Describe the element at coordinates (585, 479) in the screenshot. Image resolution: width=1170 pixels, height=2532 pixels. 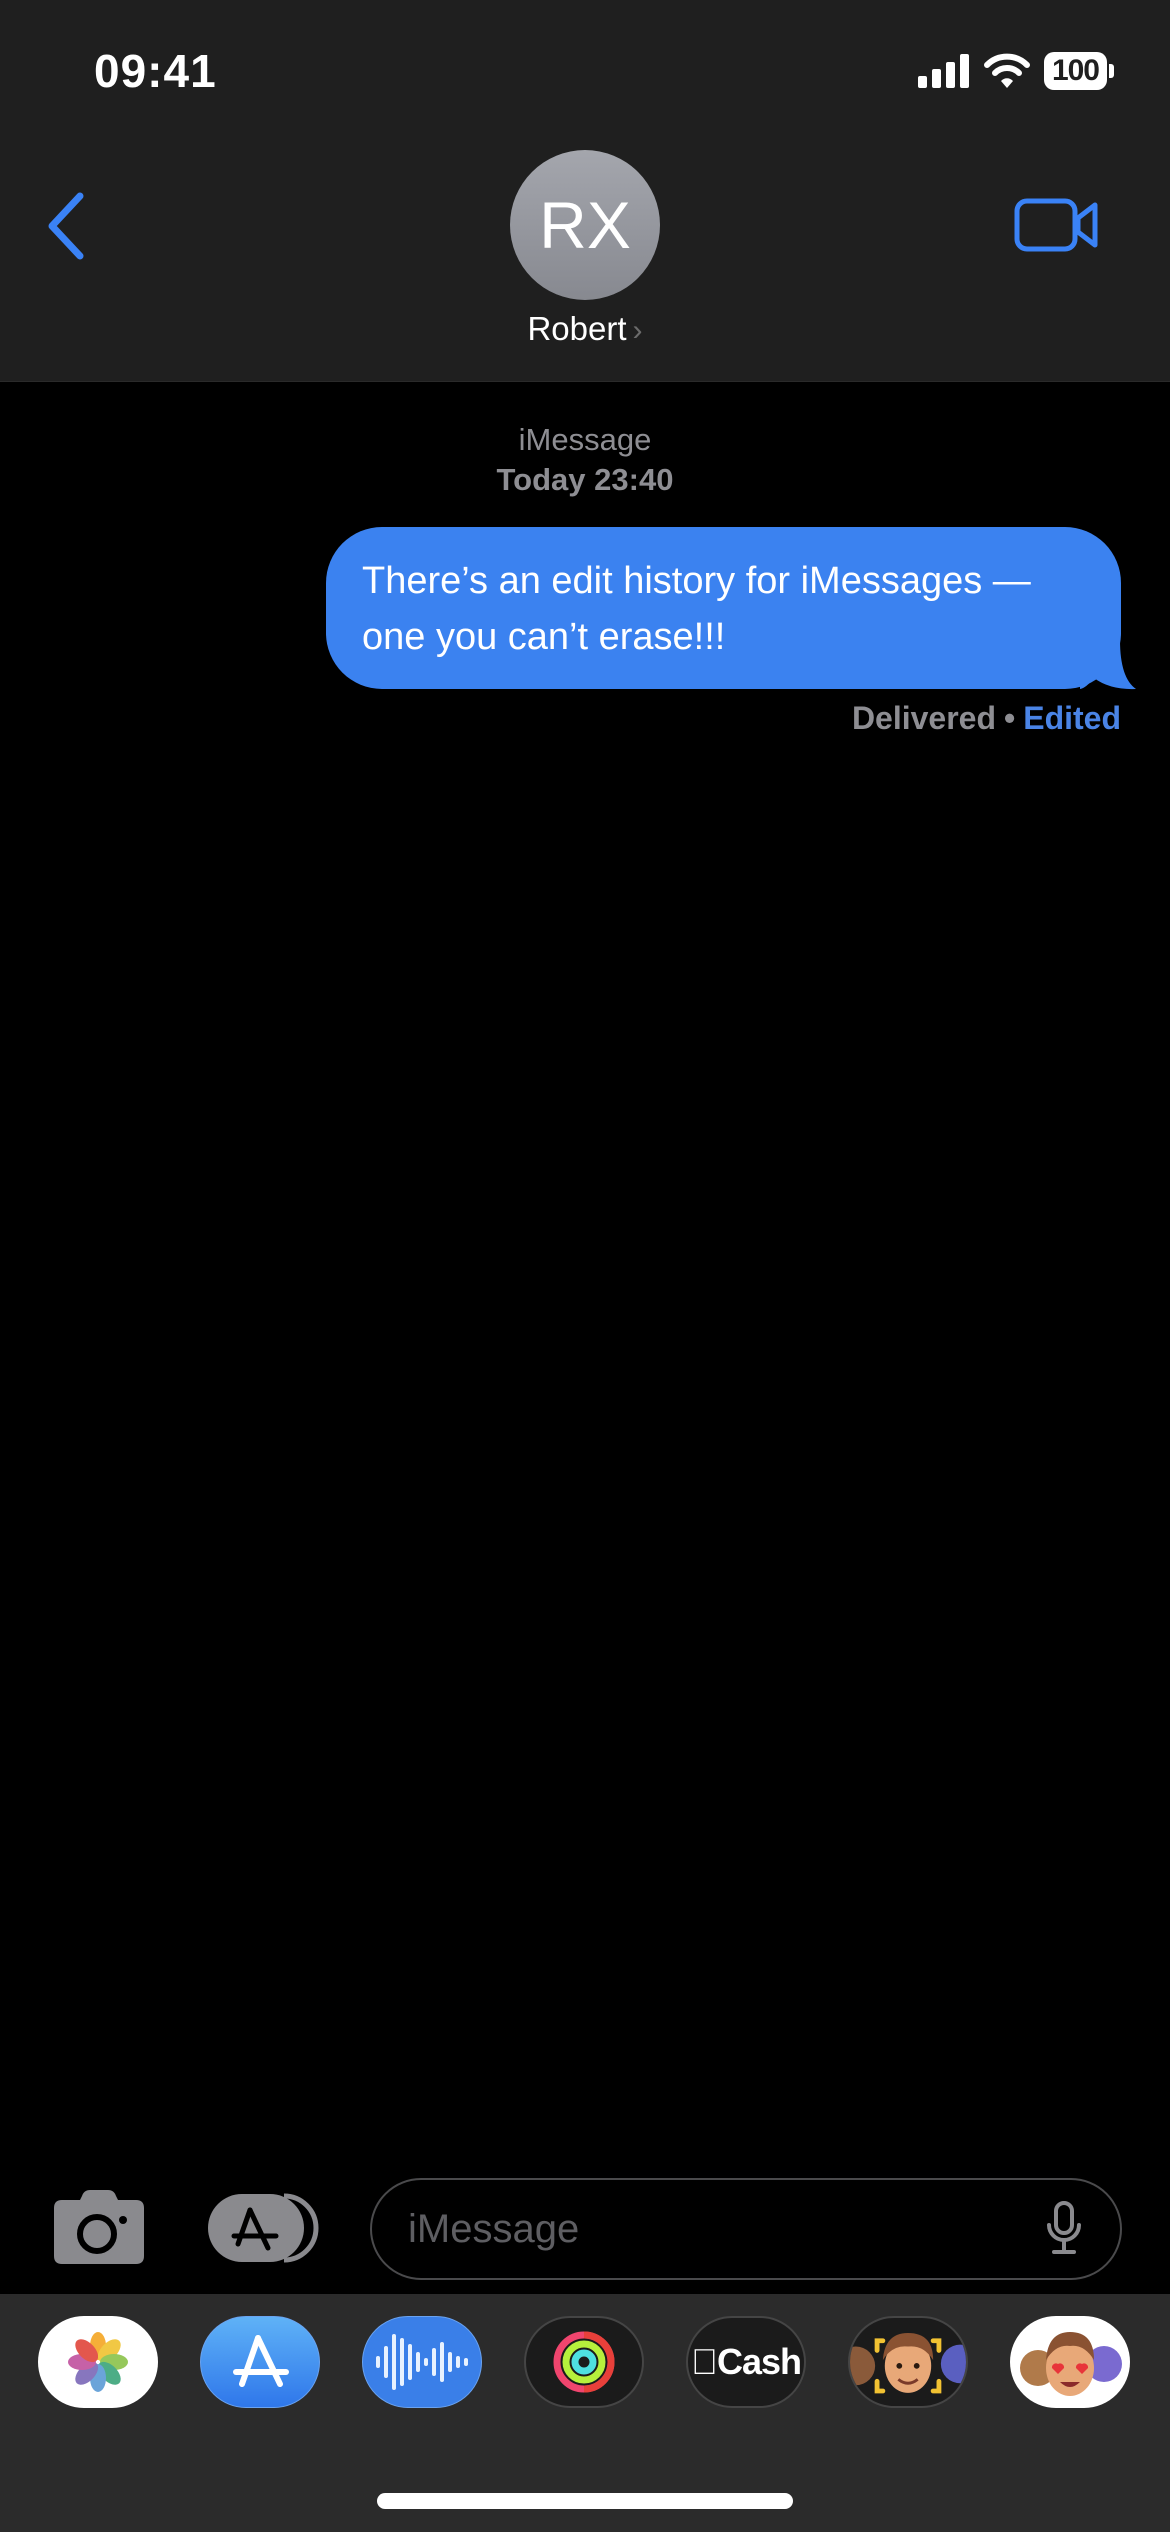
I see `message-timestamp: Today 23:40` at that location.